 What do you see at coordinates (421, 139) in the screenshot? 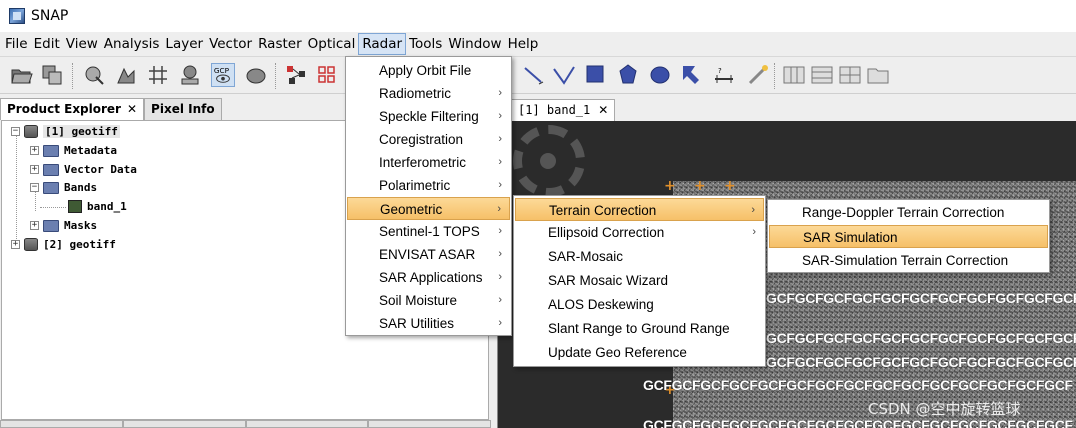
I see `menu-item-label: Coregistration` at bounding box center [421, 139].